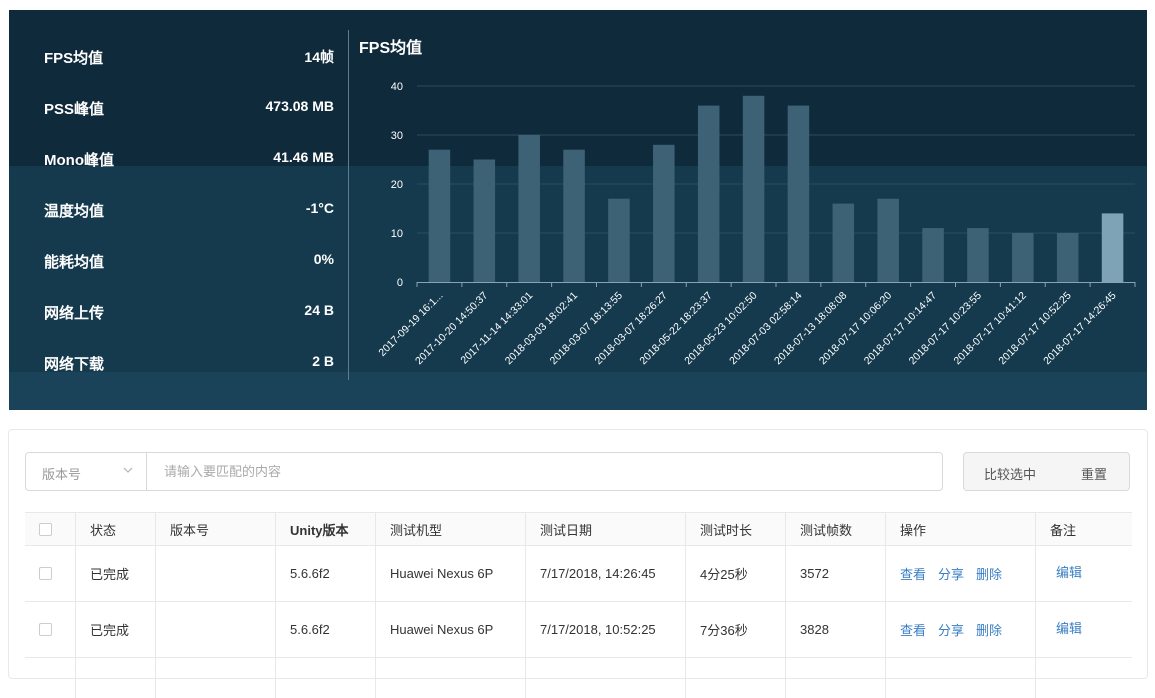 This screenshot has width=1155, height=698. Describe the element at coordinates (1083, 529) in the screenshot. I see `column-header-note: 备注` at that location.